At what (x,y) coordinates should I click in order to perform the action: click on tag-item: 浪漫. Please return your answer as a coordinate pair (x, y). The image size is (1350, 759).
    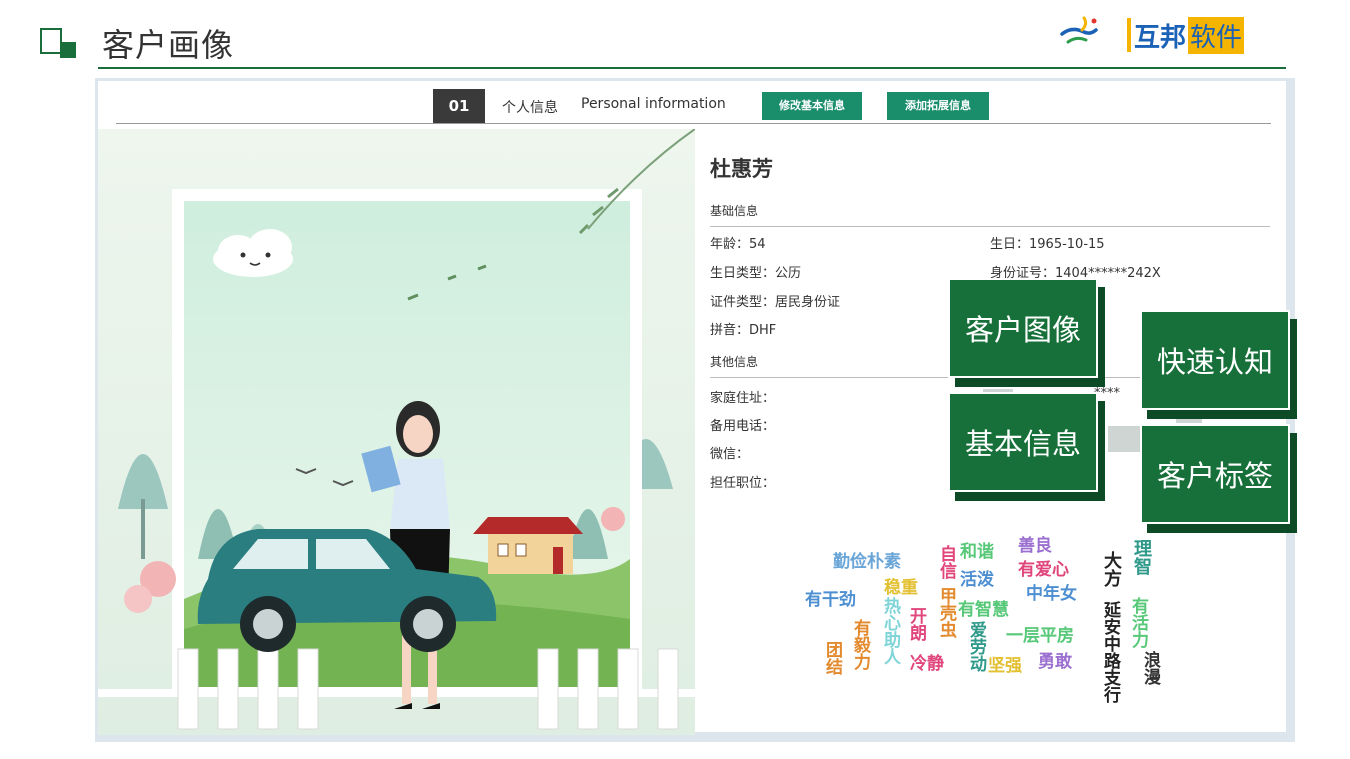
    Looking at the image, I should click on (1150, 668).